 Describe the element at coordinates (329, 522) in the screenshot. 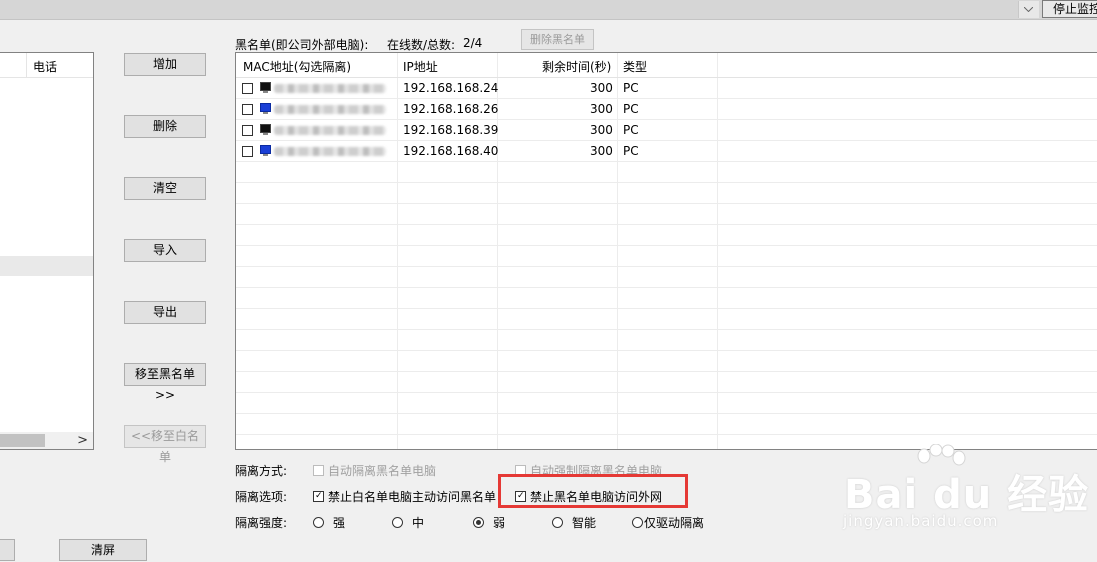

I see `strength-radio-strong: 强` at that location.